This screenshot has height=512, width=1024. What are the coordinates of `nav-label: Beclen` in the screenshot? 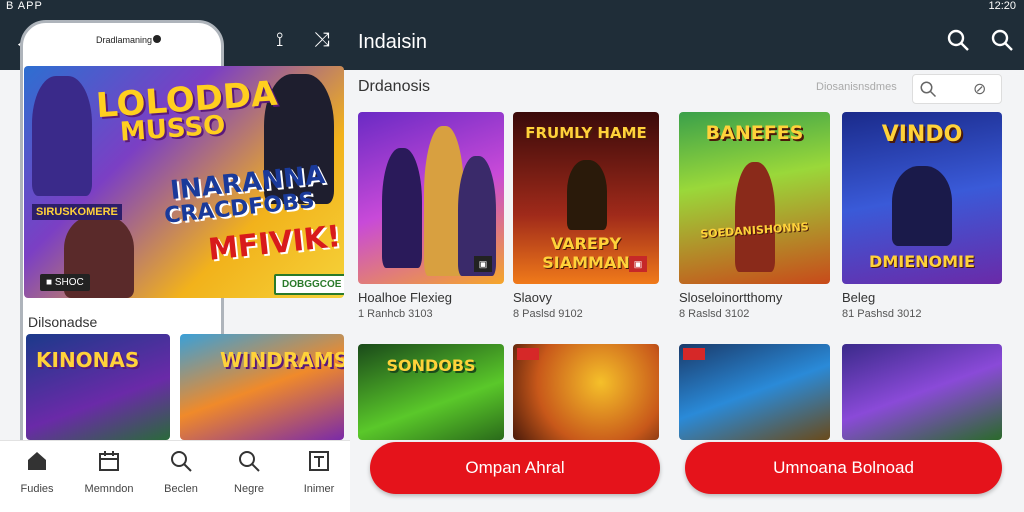 It's located at (181, 489).